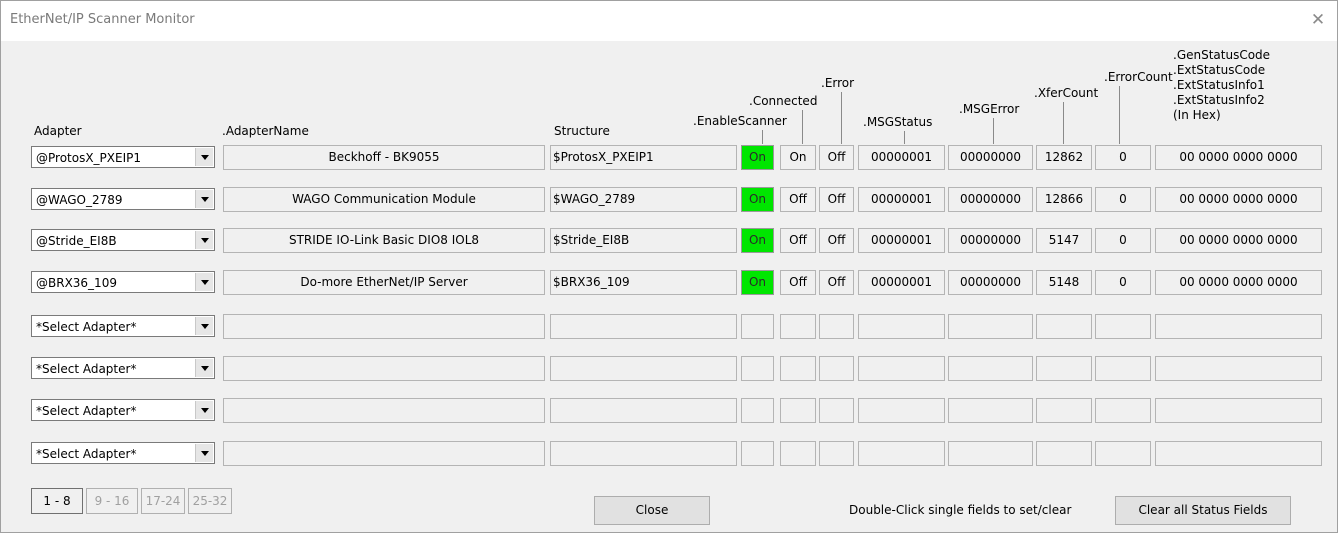  Describe the element at coordinates (210, 501) in the screenshot. I see `page-button-25-32: 25-32` at that location.